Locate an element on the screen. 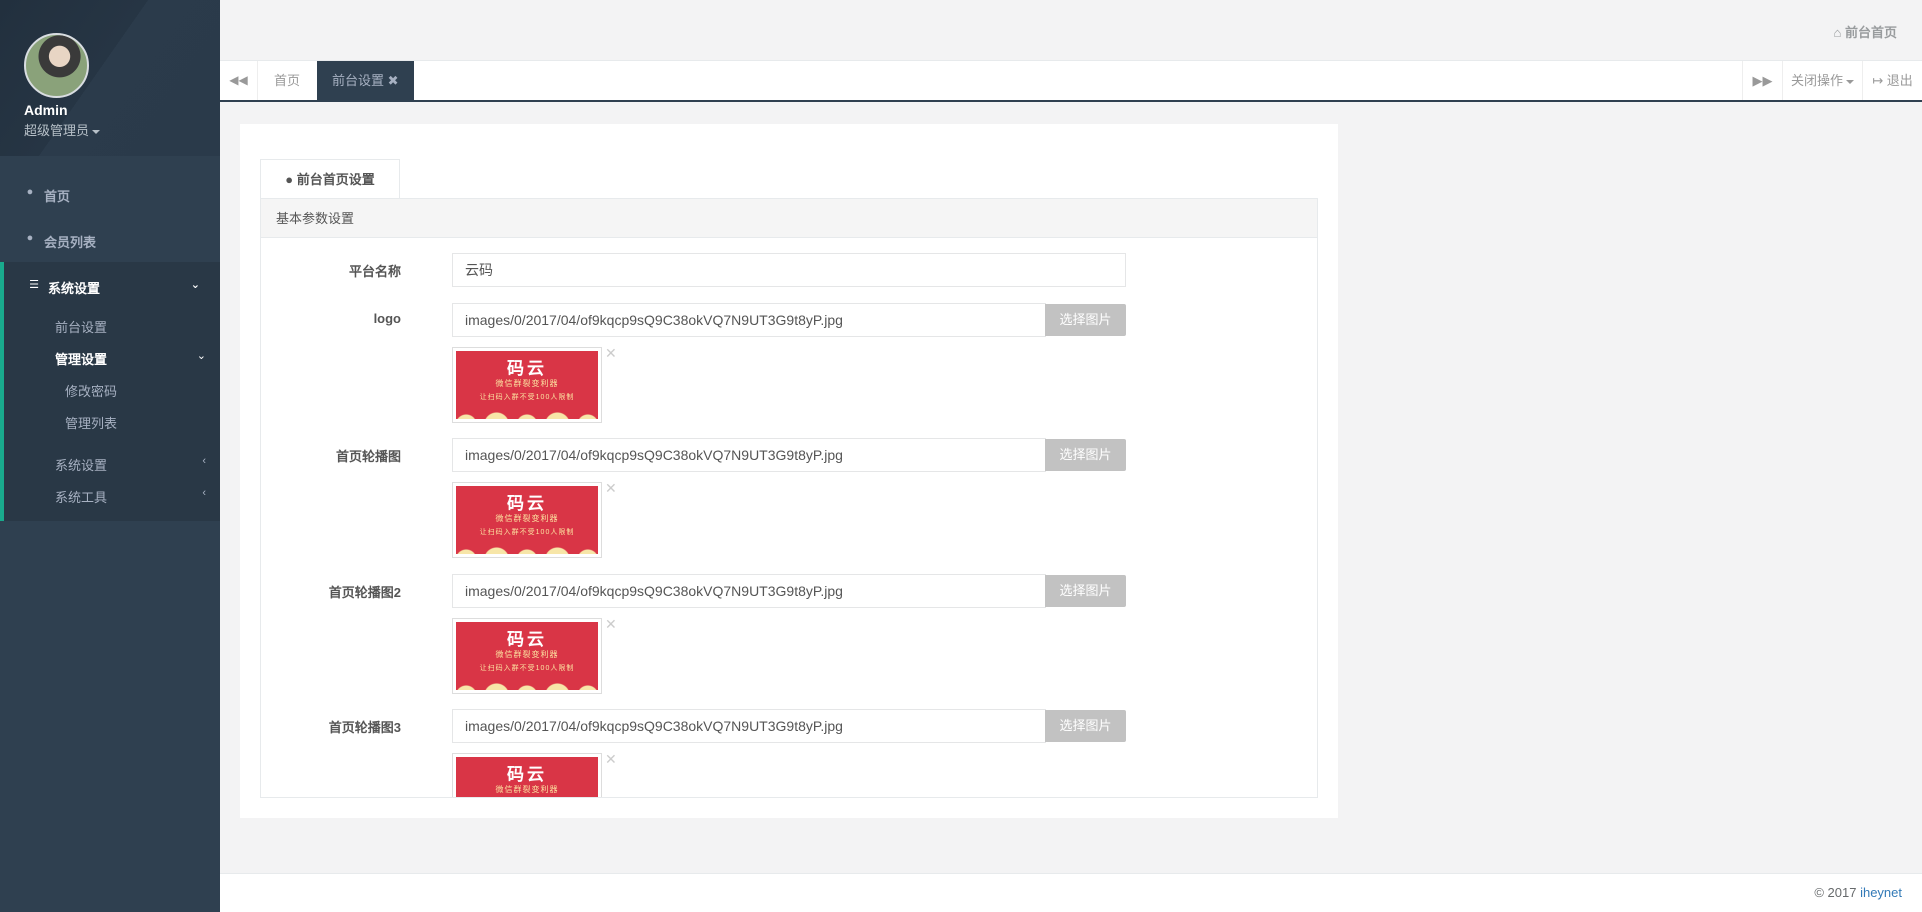  platform-name-input: 云码 is located at coordinates (789, 270).